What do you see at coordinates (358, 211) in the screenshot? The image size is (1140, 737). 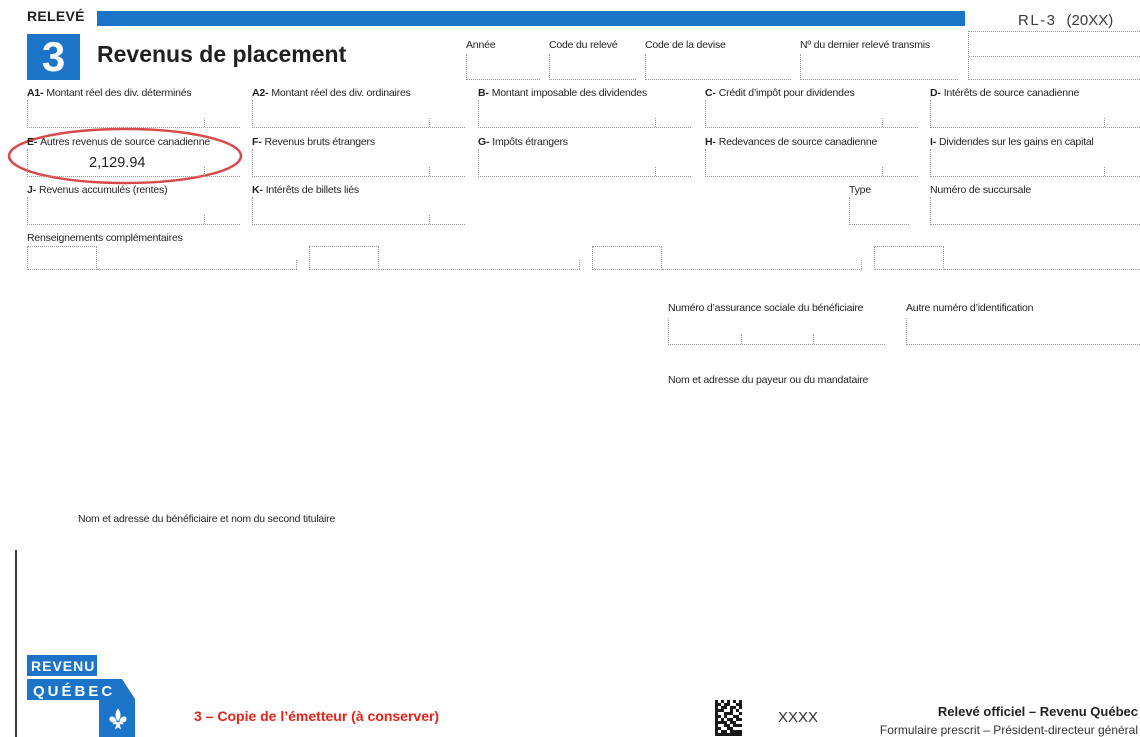 I see `box-k-amount` at bounding box center [358, 211].